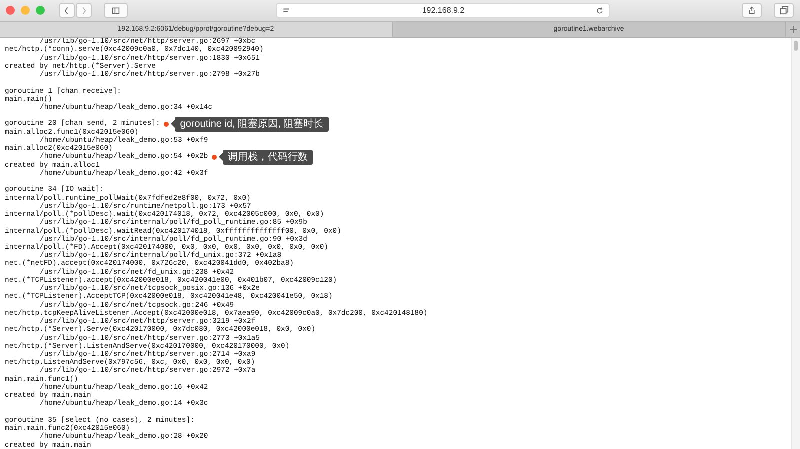 This screenshot has height=449, width=800. What do you see at coordinates (443, 10) in the screenshot?
I see `address-field: 192.168.9.2` at bounding box center [443, 10].